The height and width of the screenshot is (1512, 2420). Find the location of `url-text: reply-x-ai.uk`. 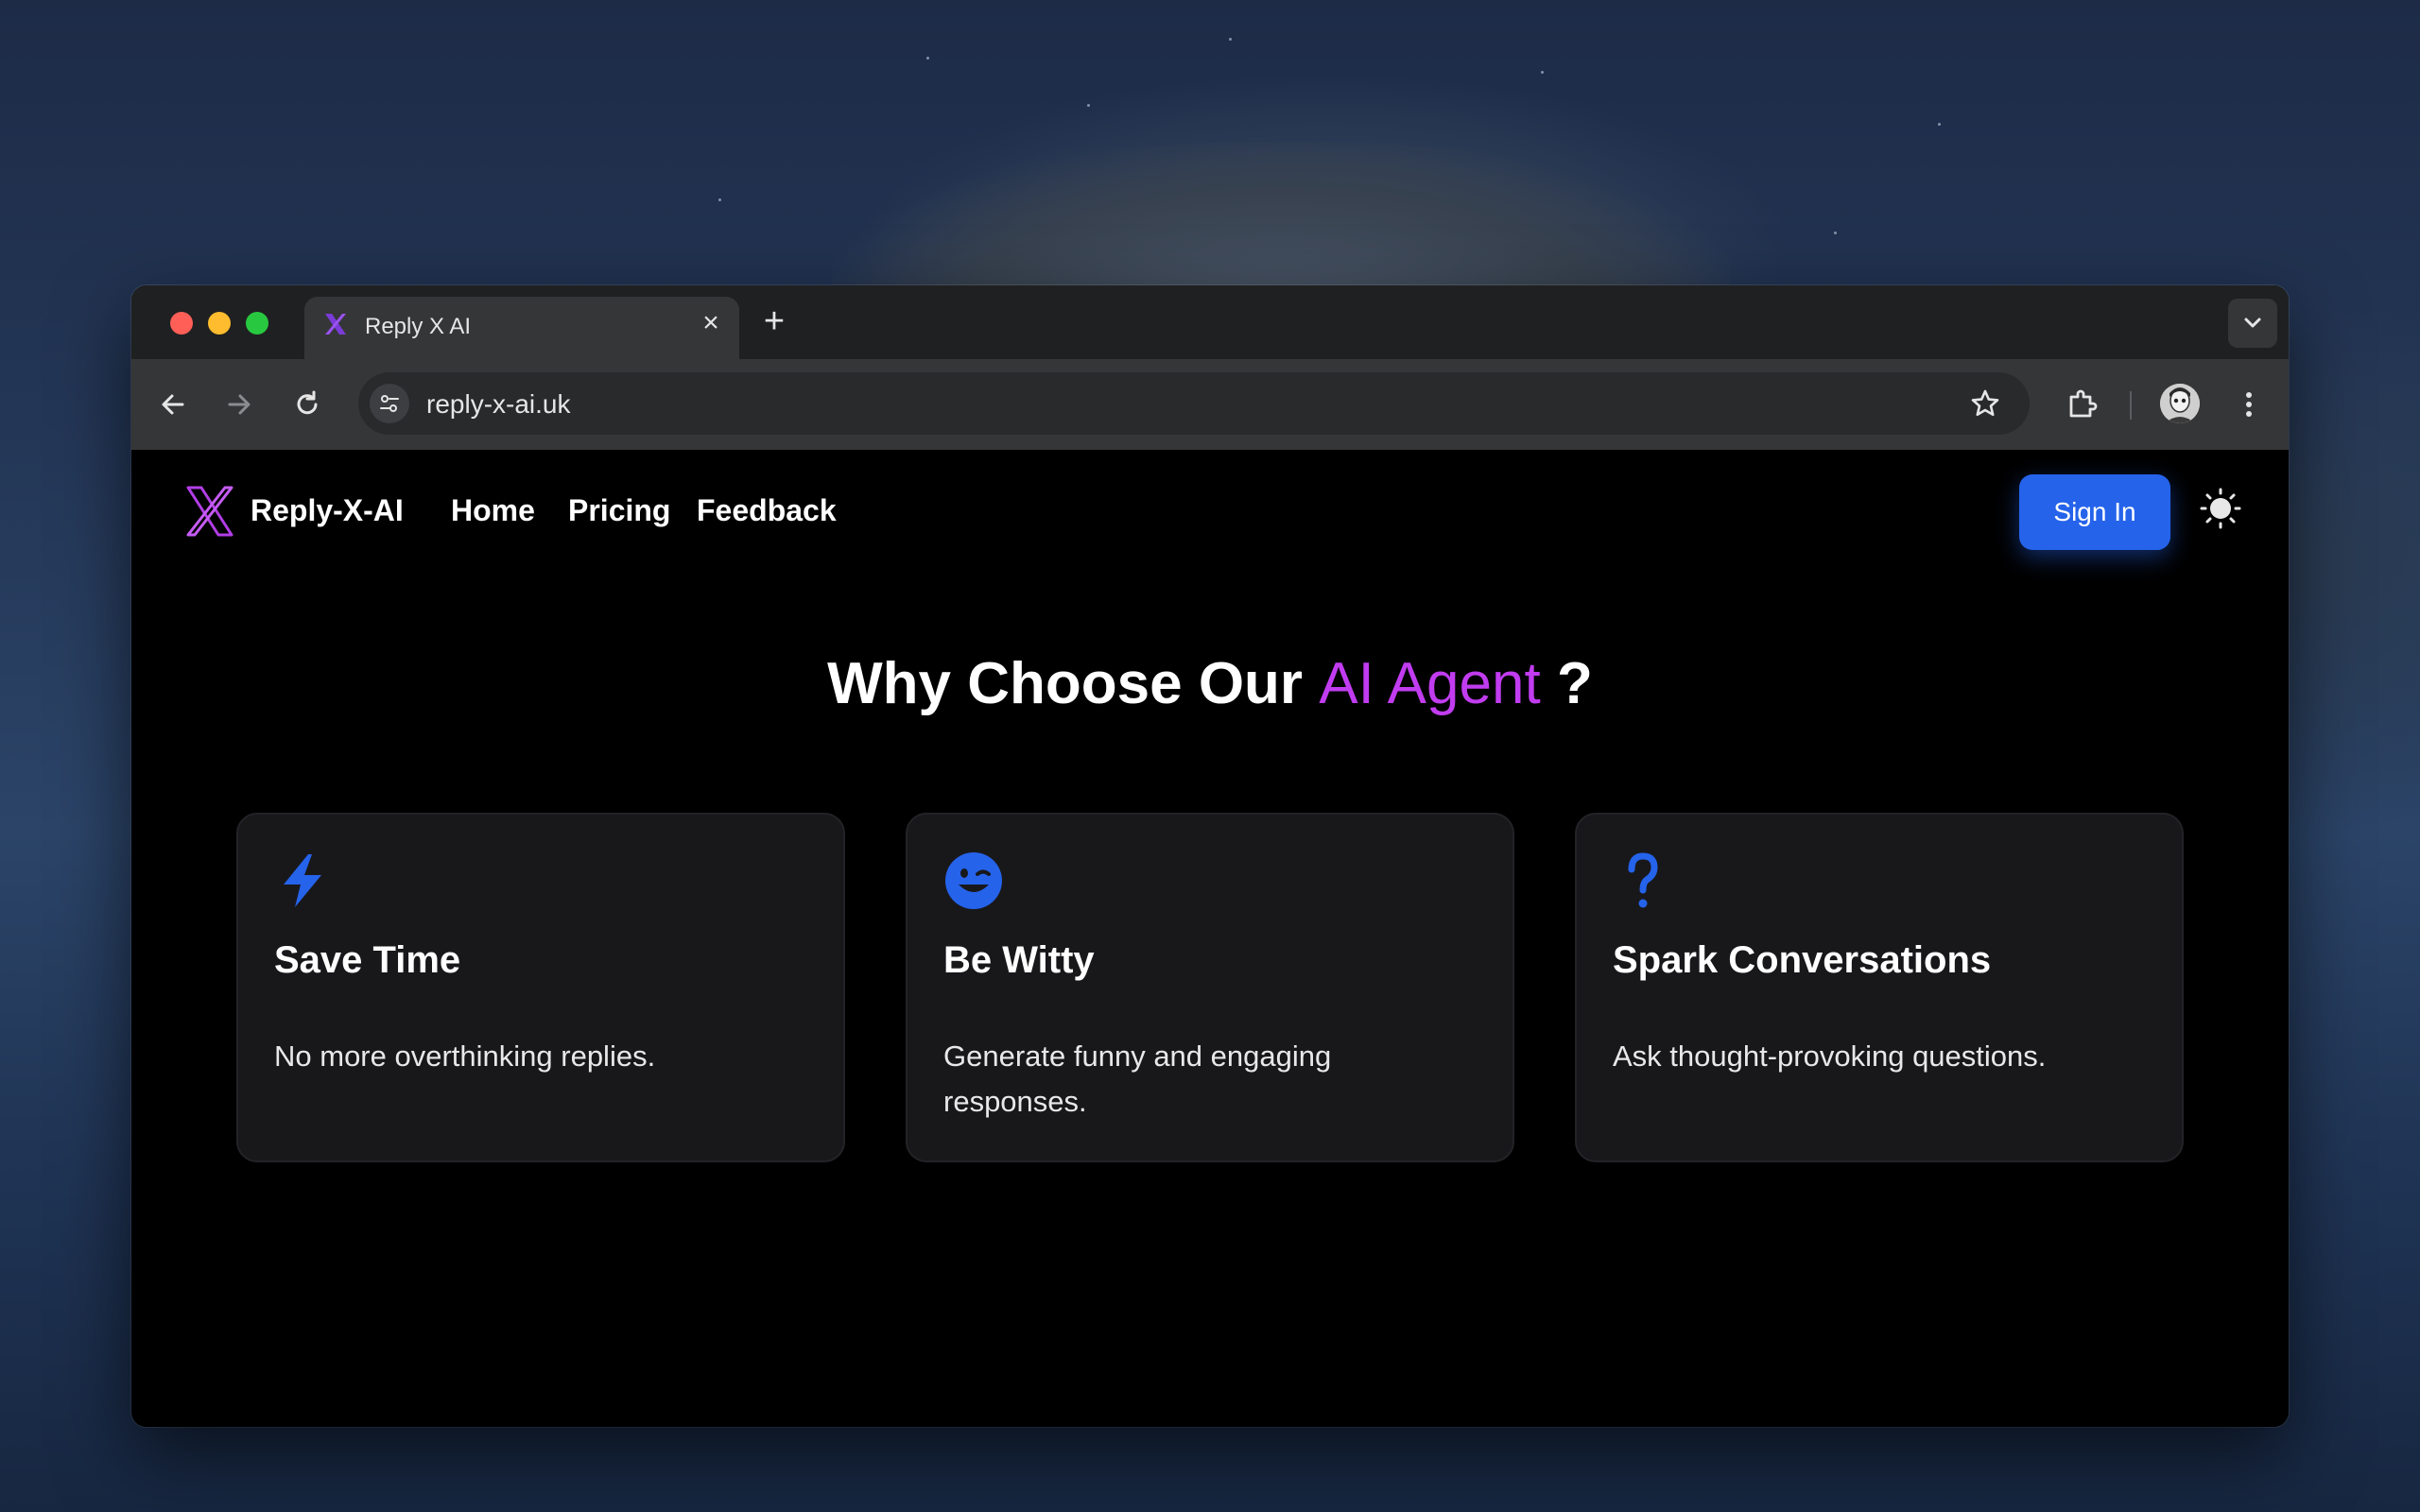

url-text: reply-x-ai.uk is located at coordinates (498, 404).